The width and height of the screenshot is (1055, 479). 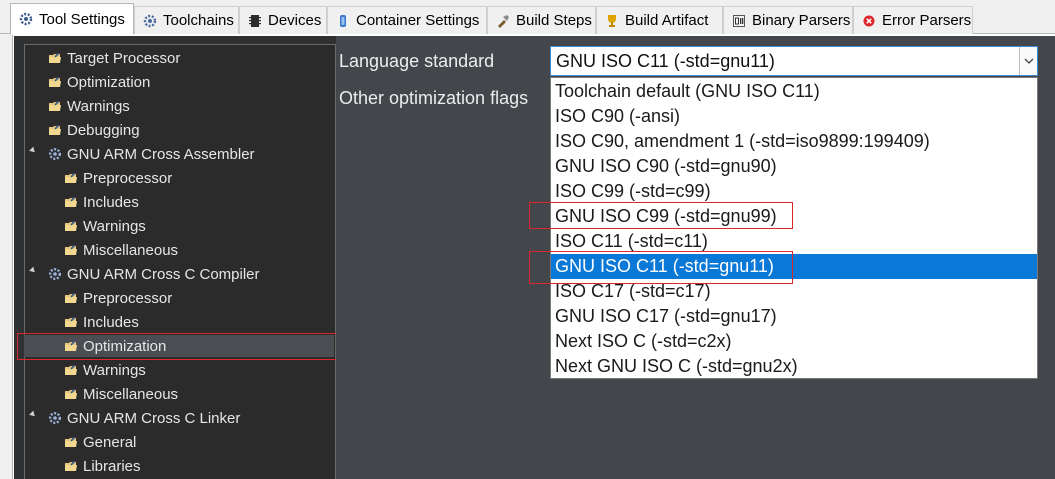 I want to click on dropdown-toggle-button, so click(x=1028, y=61).